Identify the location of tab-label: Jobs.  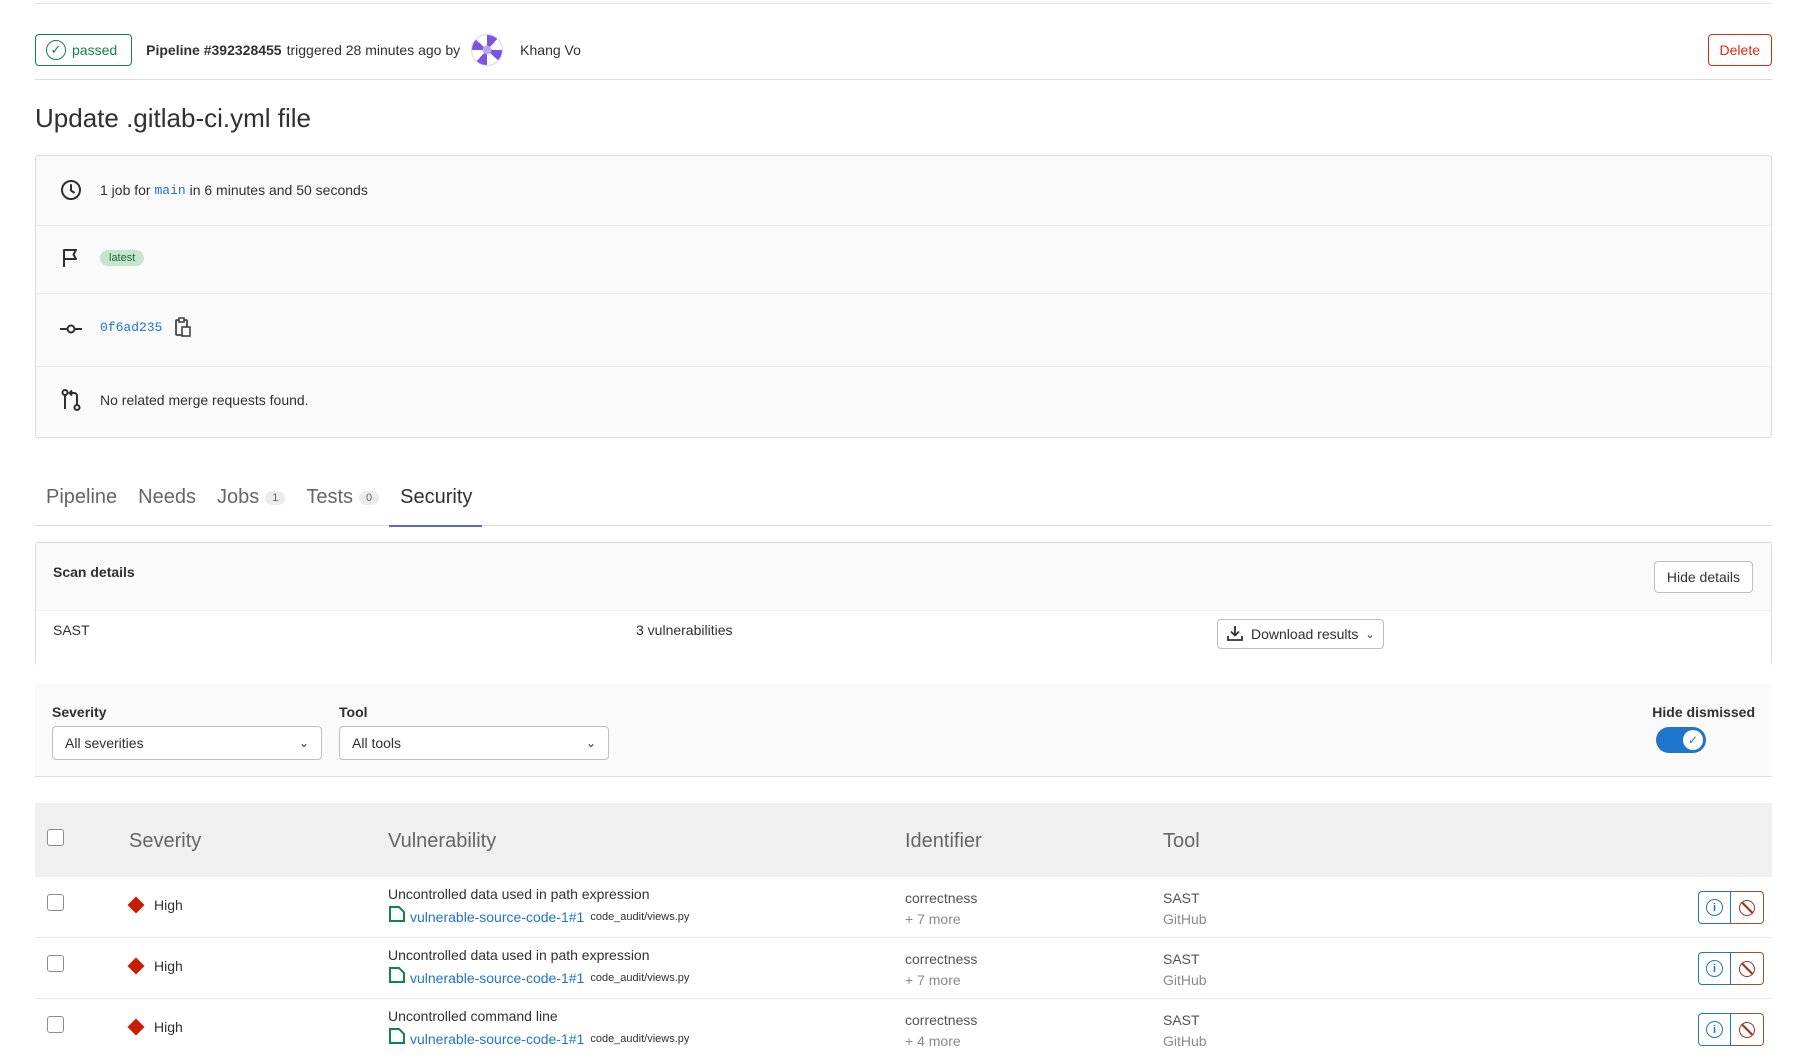
(238, 497).